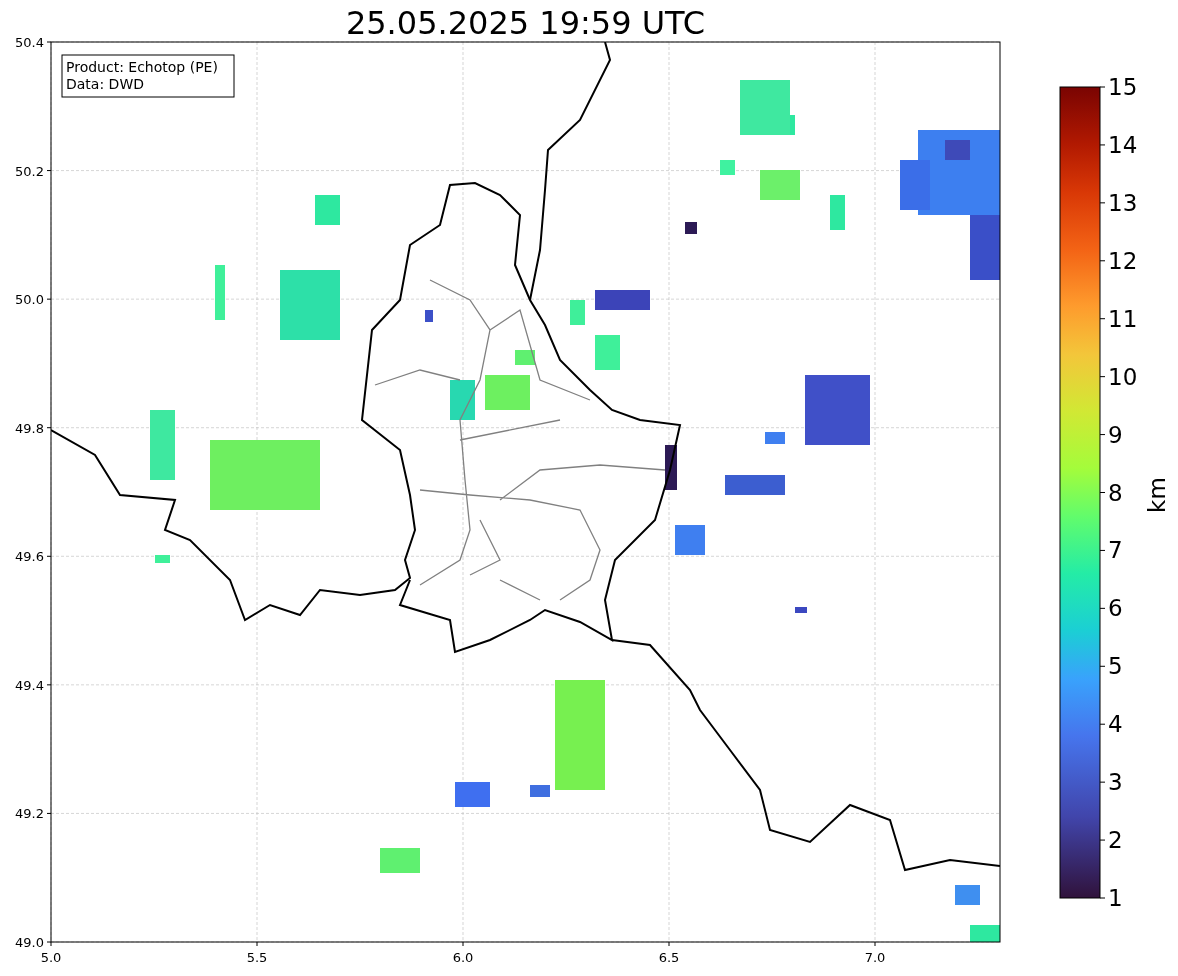  I want to click on colorbar-tick-label: 5, so click(1115, 666).